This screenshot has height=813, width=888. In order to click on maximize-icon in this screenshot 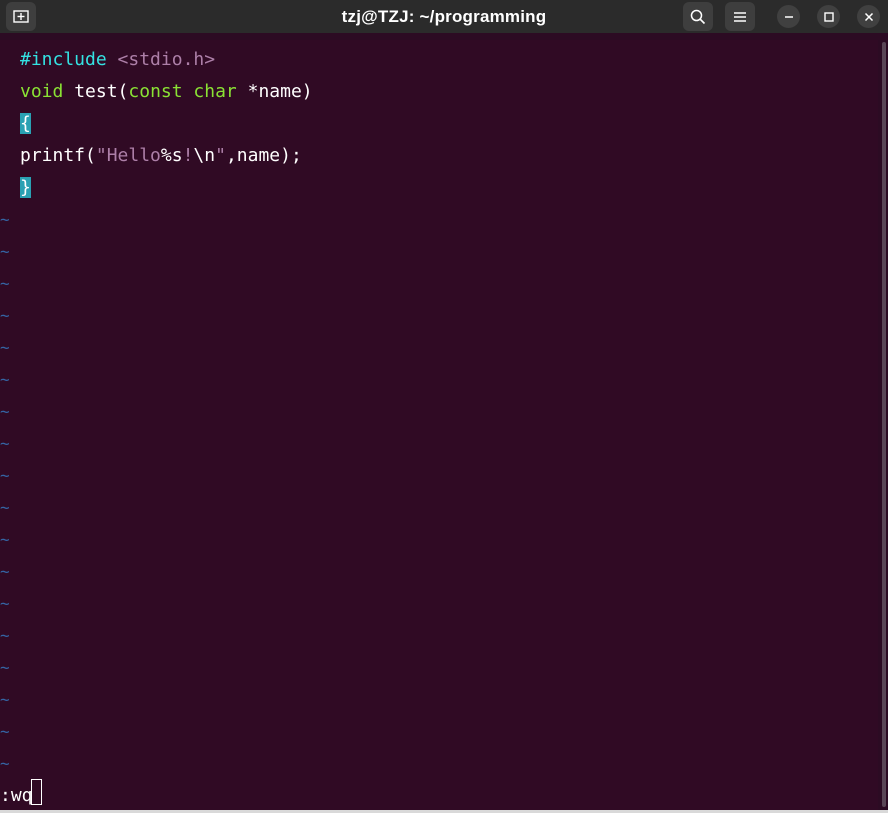, I will do `click(828, 16)`.